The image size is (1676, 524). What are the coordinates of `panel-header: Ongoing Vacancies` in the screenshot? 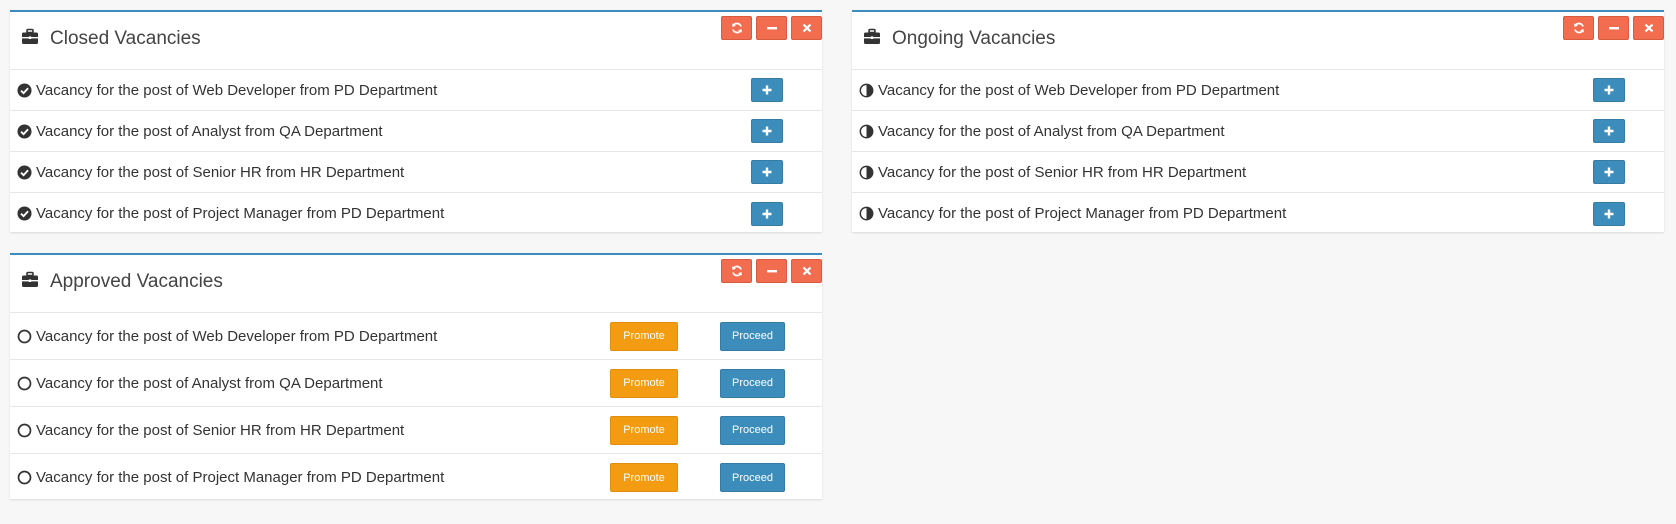 It's located at (1258, 41).